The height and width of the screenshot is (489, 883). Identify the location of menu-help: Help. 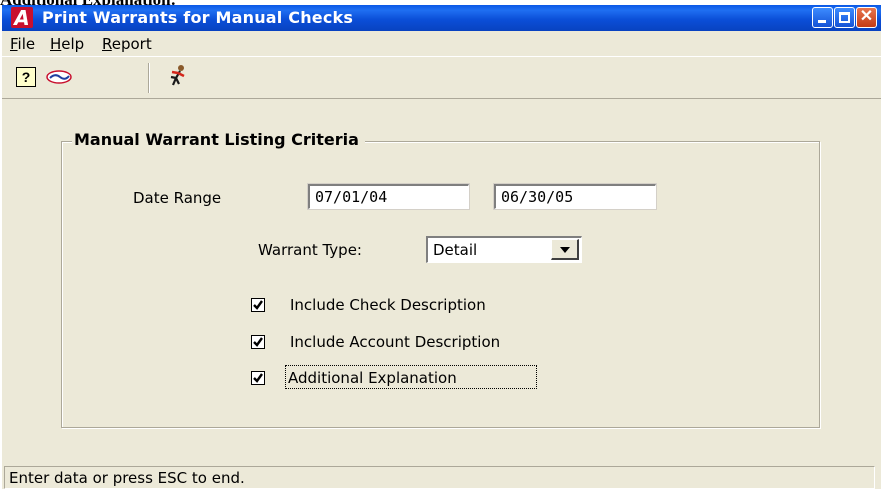
(67, 44).